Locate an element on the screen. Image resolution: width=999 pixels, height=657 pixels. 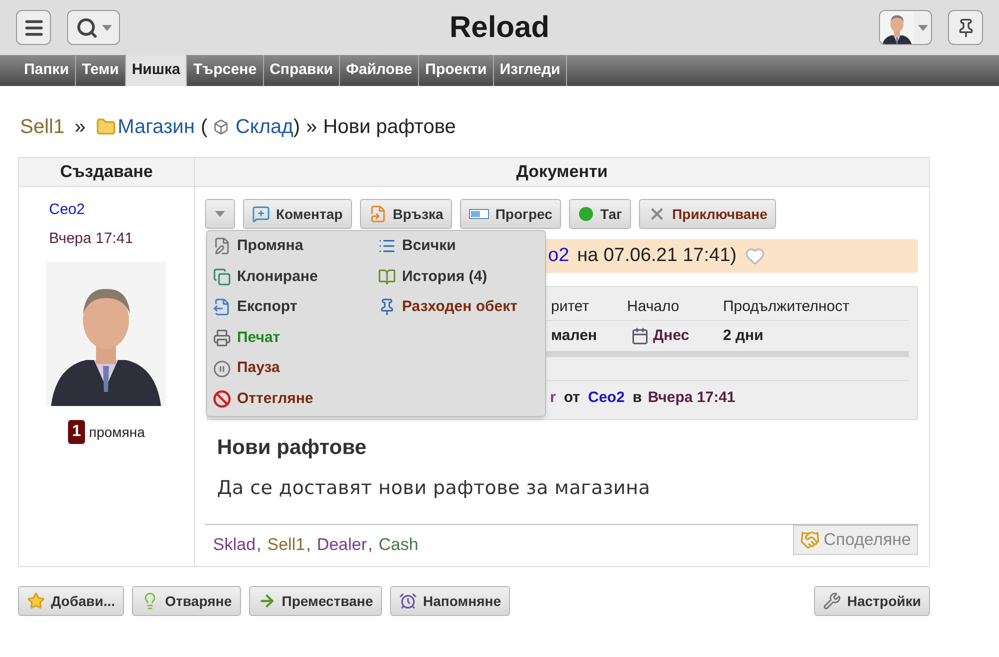
document-description: Да се доставят нови рафтове за магазина is located at coordinates (434, 488).